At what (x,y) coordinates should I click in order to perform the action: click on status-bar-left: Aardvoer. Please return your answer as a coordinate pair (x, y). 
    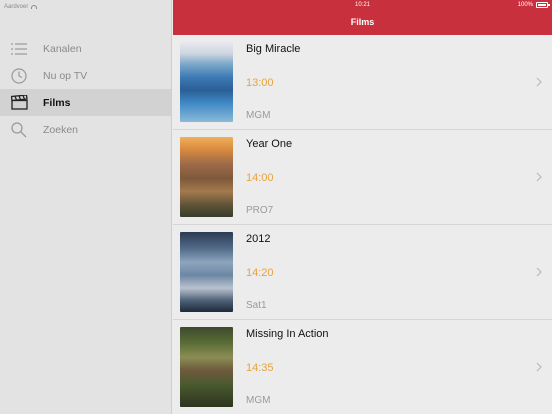
    Looking at the image, I should click on (85, 5).